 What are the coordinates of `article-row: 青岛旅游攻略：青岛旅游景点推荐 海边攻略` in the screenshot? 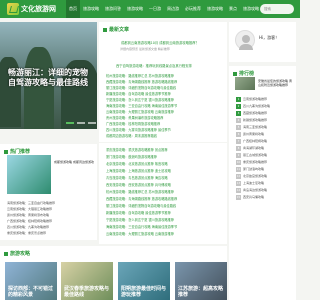 It's located at (165, 178).